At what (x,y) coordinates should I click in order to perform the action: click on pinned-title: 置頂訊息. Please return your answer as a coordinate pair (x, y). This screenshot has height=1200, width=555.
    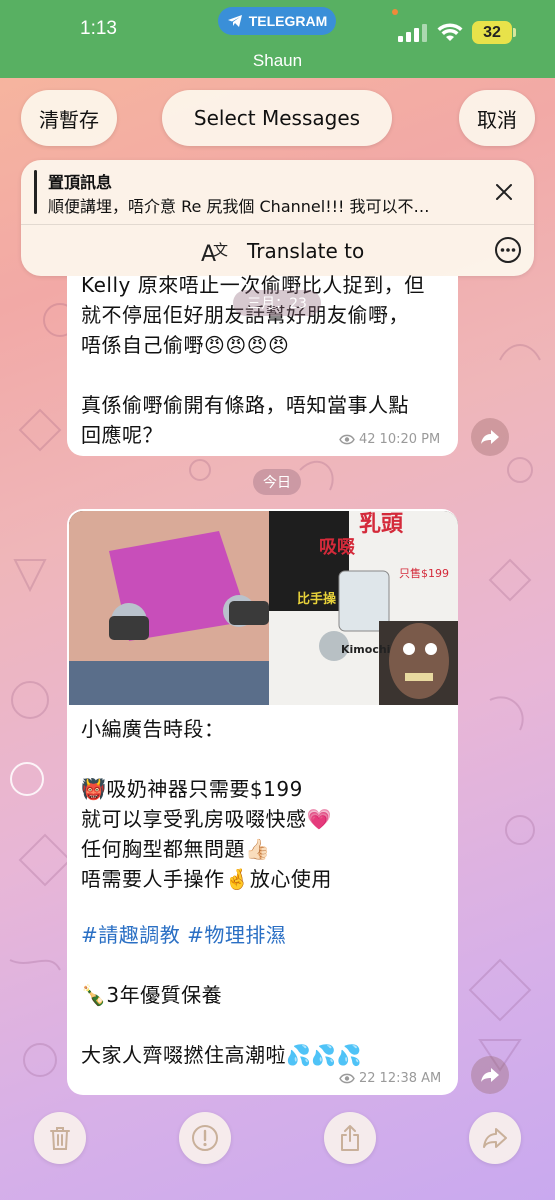
    Looking at the image, I should click on (80, 182).